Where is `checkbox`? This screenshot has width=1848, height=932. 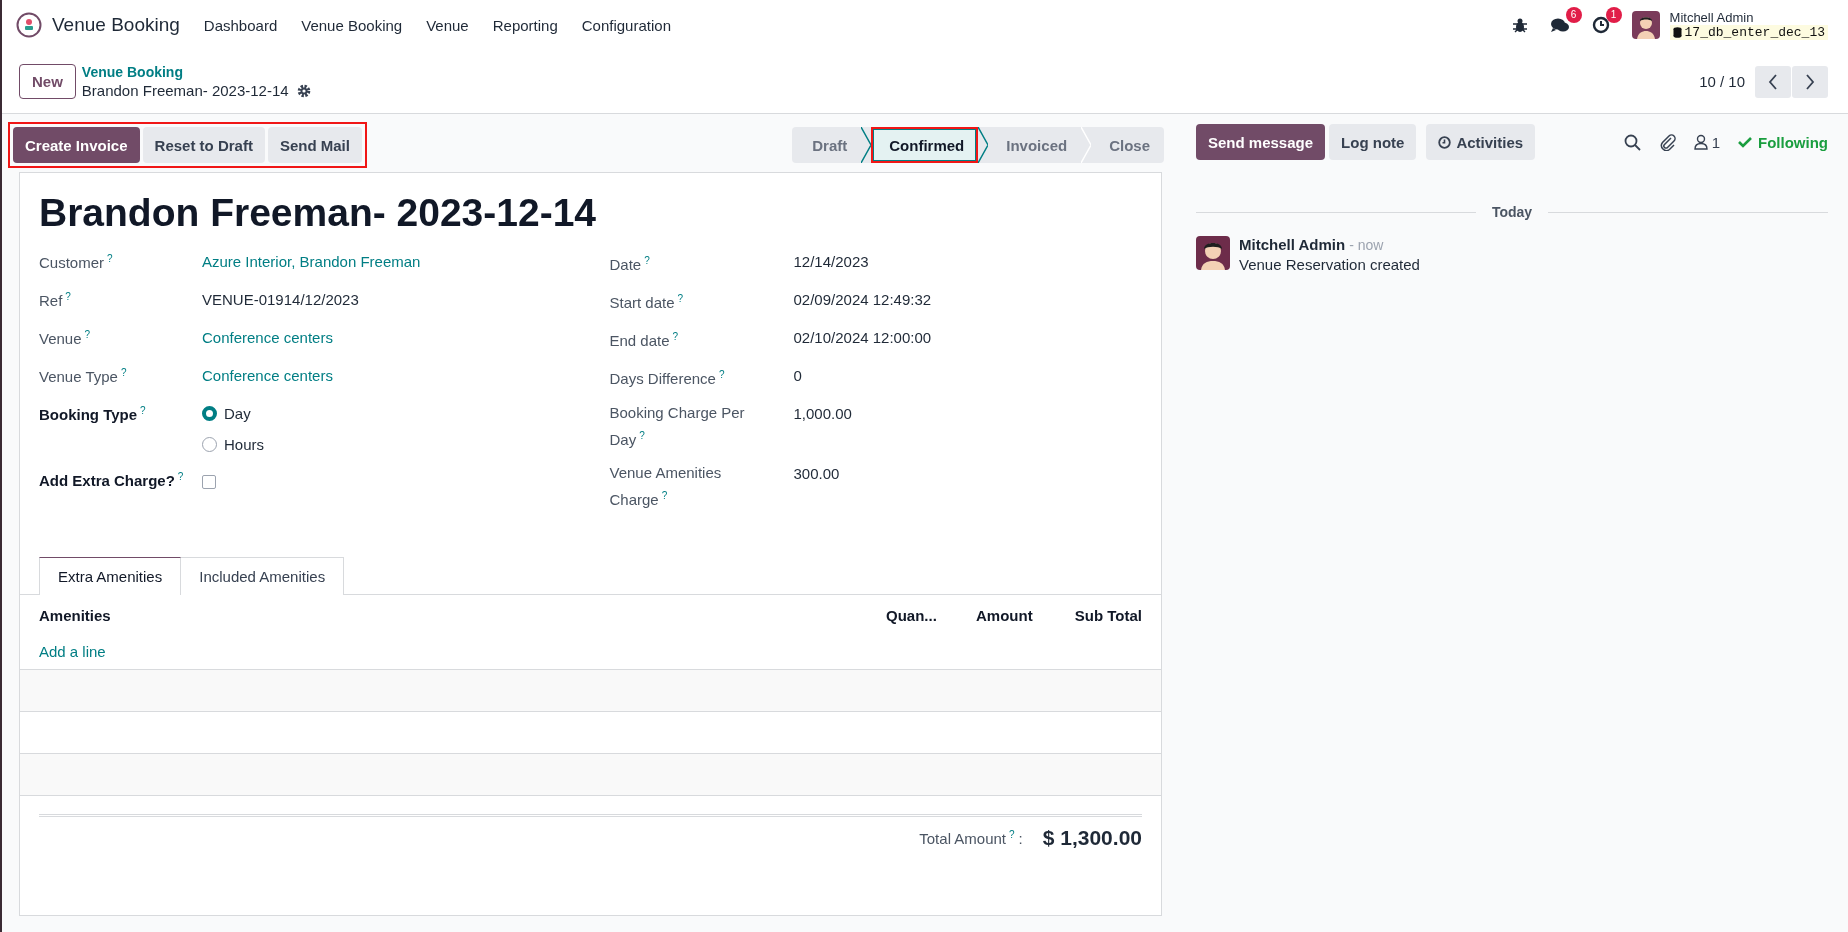 checkbox is located at coordinates (209, 482).